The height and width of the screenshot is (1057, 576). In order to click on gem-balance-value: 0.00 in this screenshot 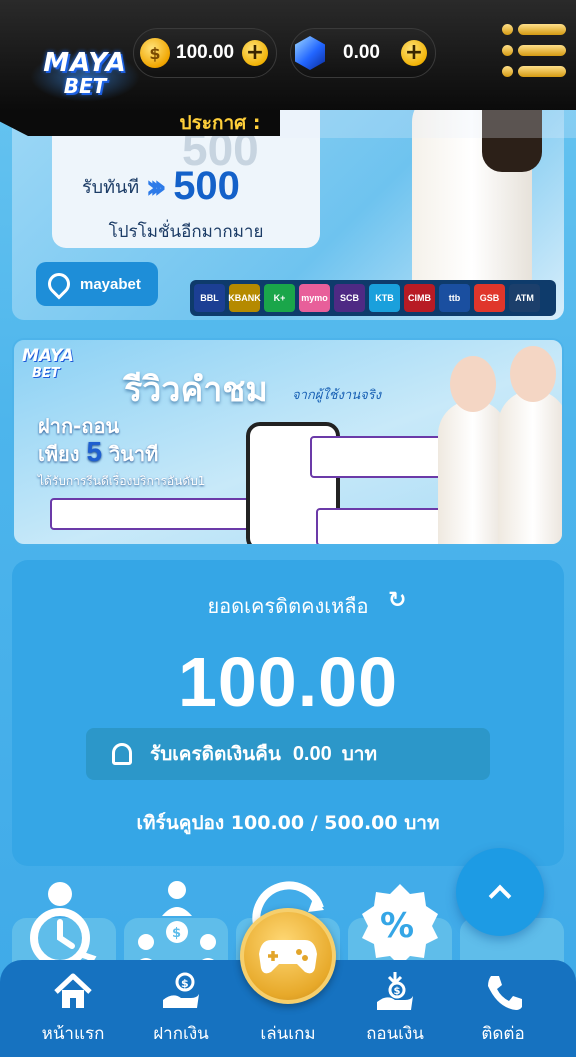, I will do `click(361, 52)`.